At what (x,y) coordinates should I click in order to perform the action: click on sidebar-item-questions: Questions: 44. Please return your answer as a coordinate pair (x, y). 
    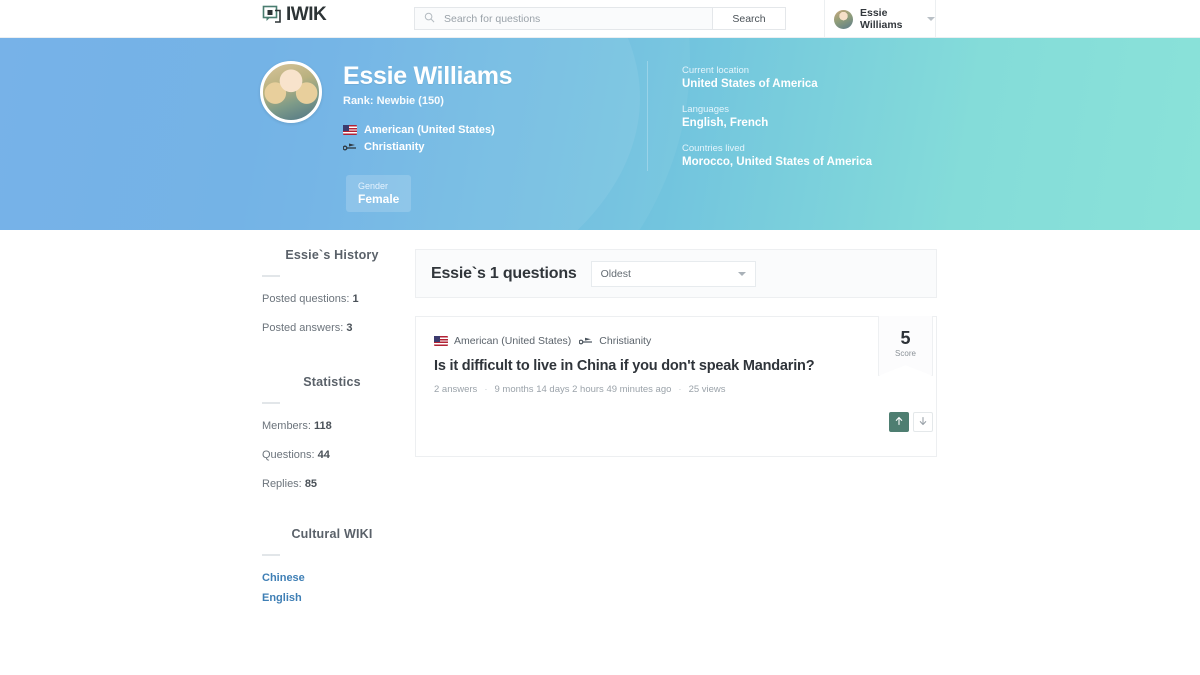
    Looking at the image, I should click on (332, 455).